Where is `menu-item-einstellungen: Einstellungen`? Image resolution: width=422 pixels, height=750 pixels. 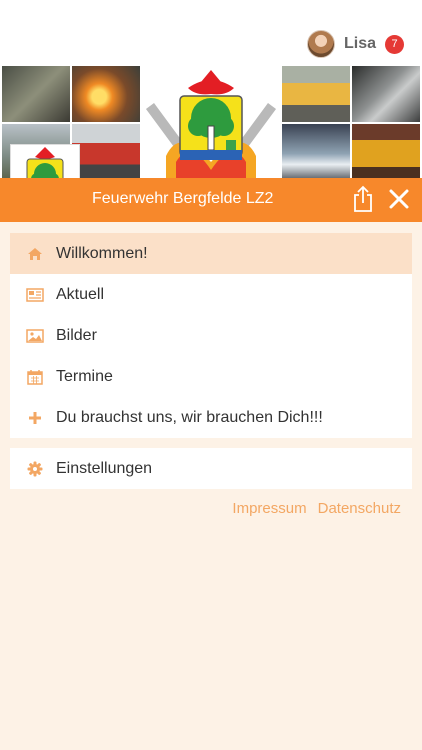
menu-item-einstellungen: Einstellungen is located at coordinates (211, 468).